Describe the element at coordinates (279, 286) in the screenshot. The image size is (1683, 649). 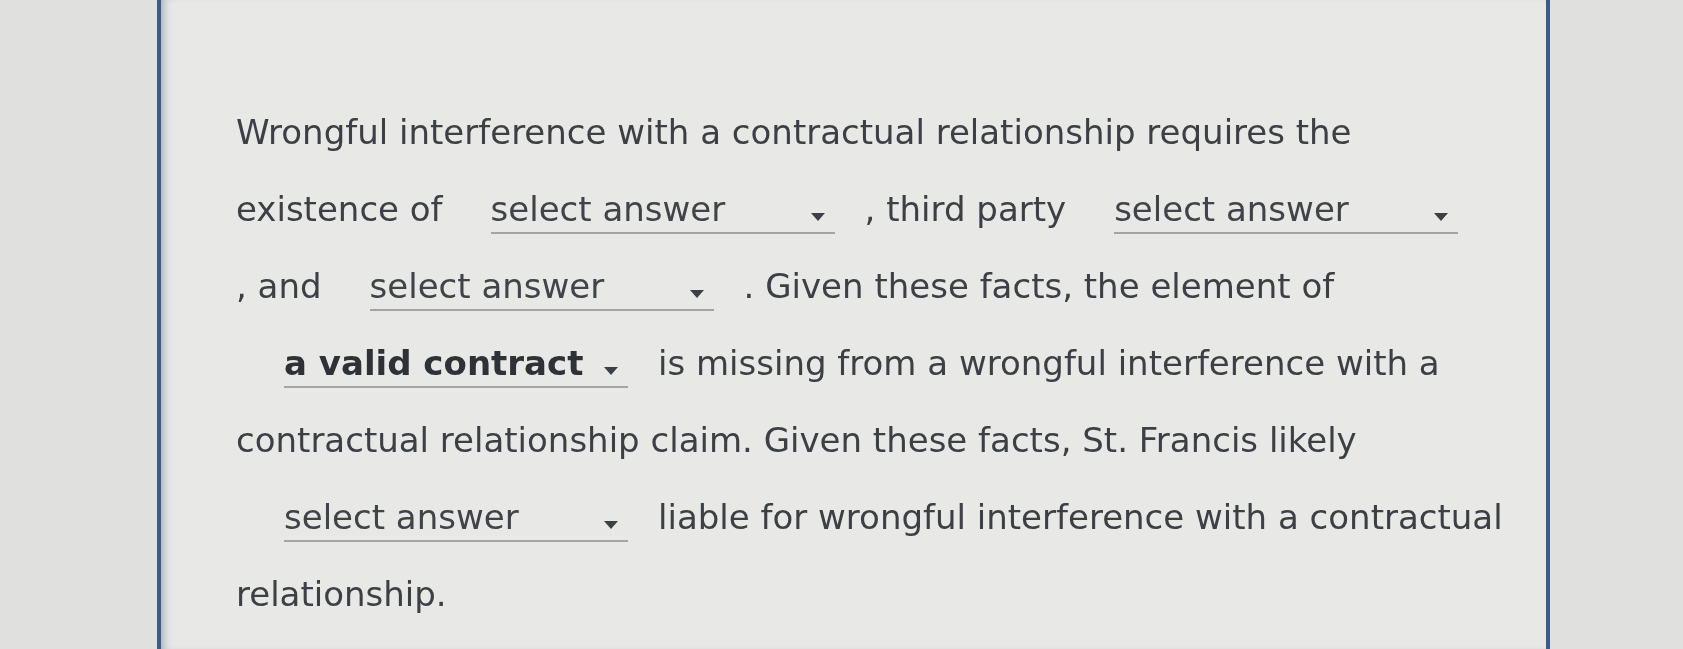
I see `question-text: , and` at that location.